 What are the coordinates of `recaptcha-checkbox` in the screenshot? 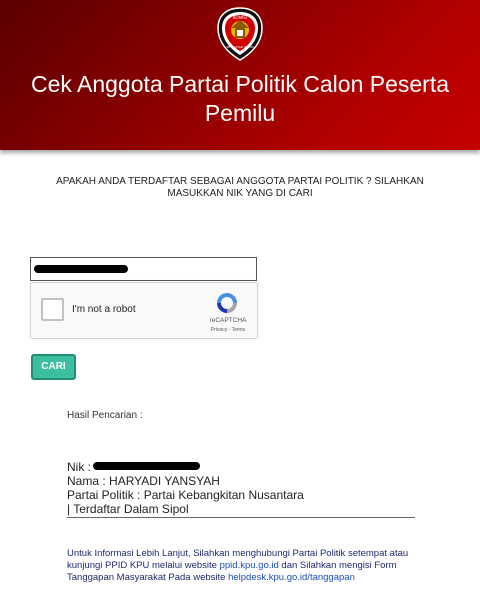 It's located at (52, 309).